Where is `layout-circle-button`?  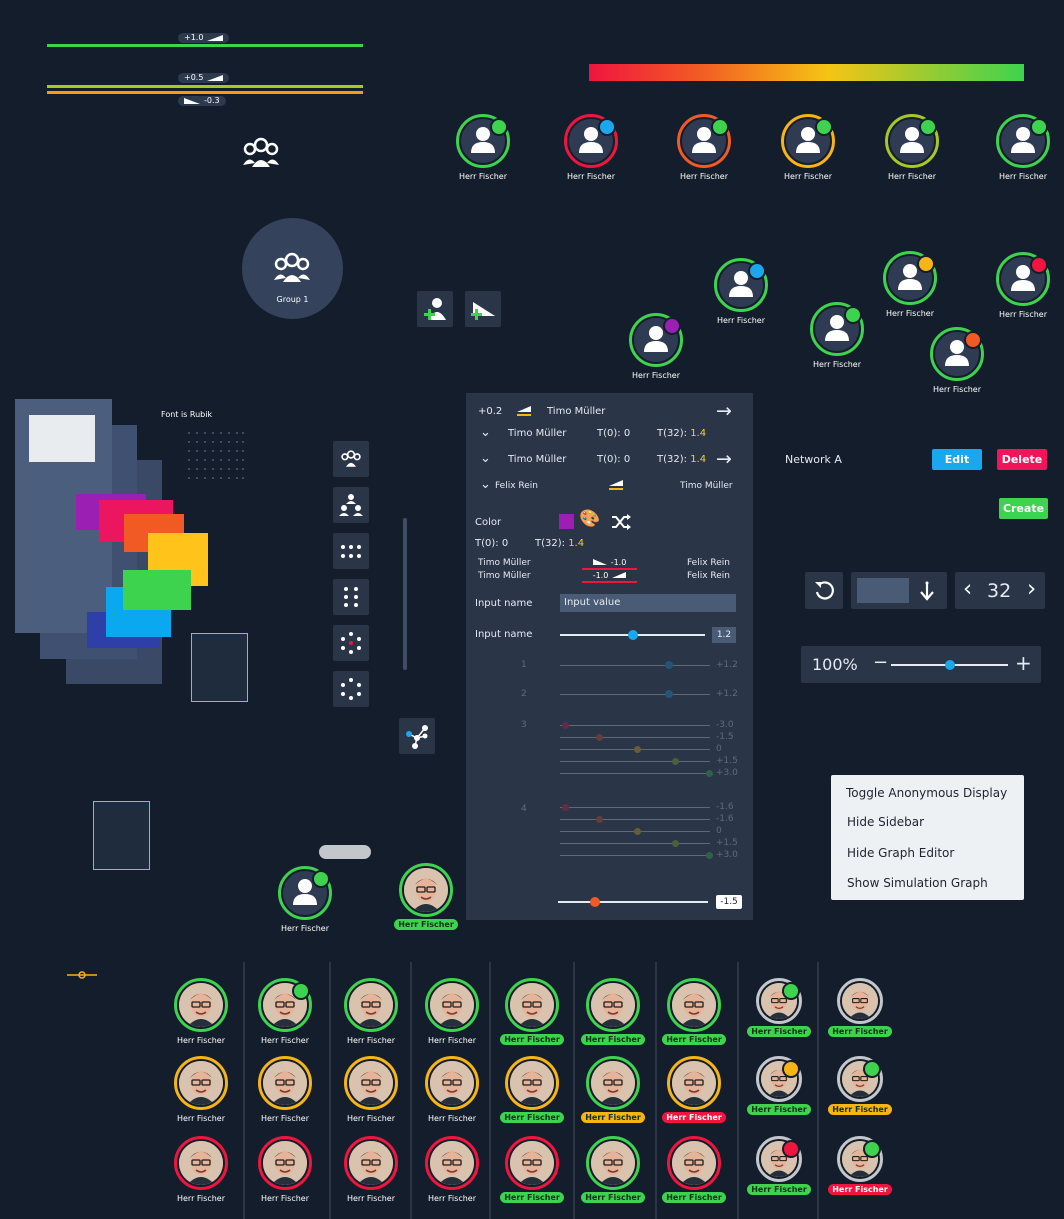 layout-circle-button is located at coordinates (351, 689).